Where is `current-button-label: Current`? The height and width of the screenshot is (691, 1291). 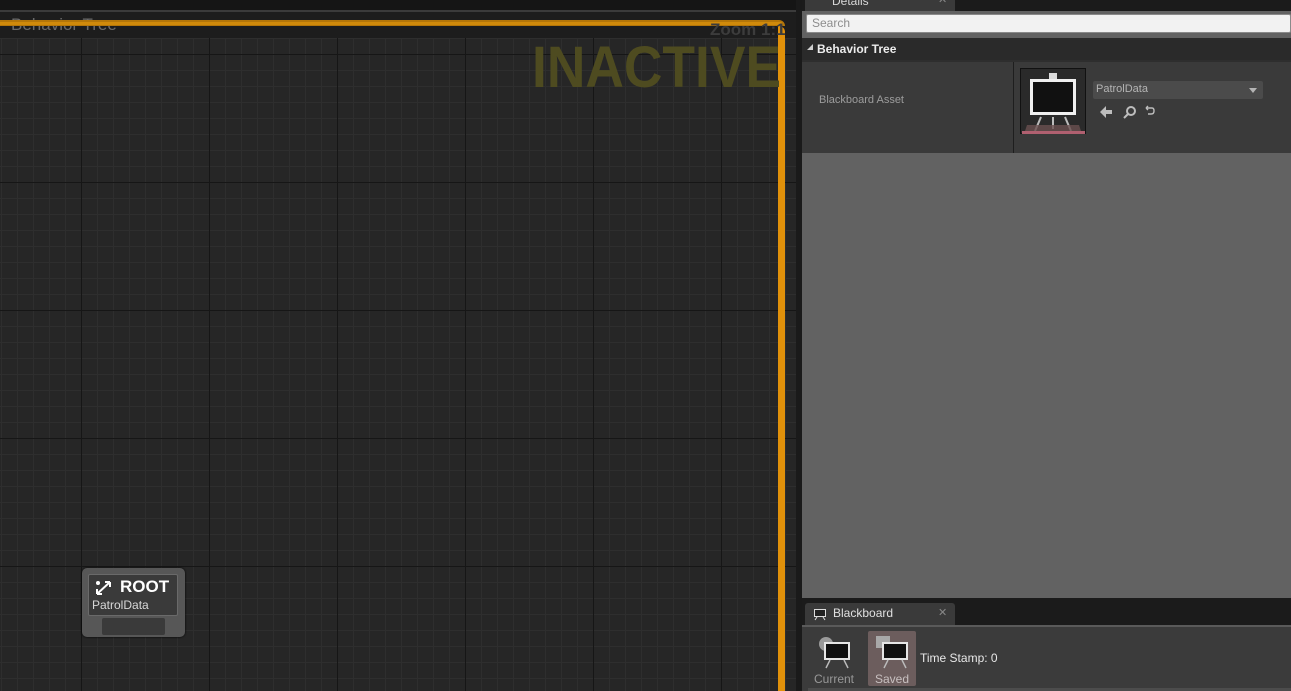
current-button-label: Current is located at coordinates (833, 679).